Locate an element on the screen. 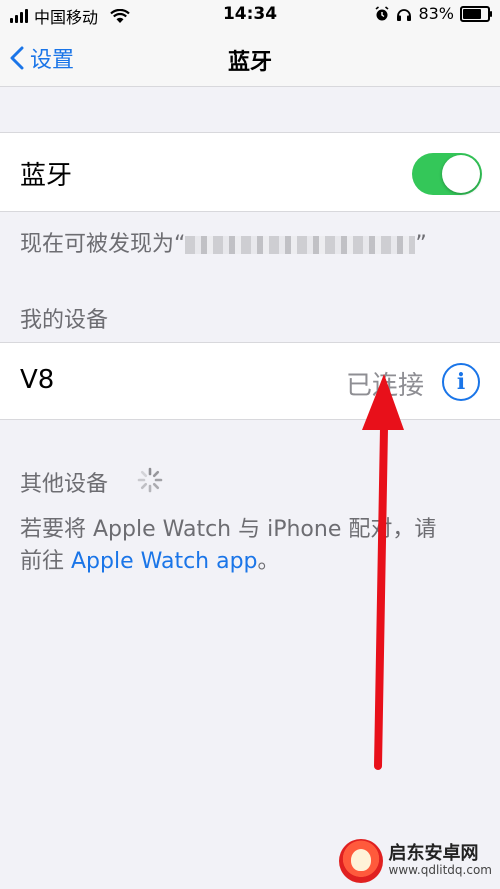 The width and height of the screenshot is (500, 889). hint-prefix: 前往 is located at coordinates (45, 561).